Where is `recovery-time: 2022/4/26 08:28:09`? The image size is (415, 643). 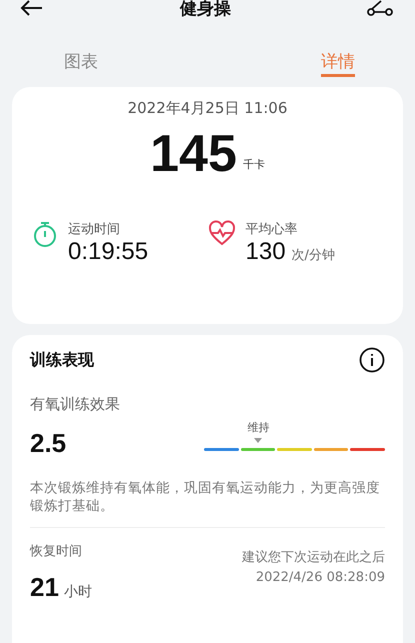
recovery-time: 2022/4/26 08:28:09 is located at coordinates (319, 577).